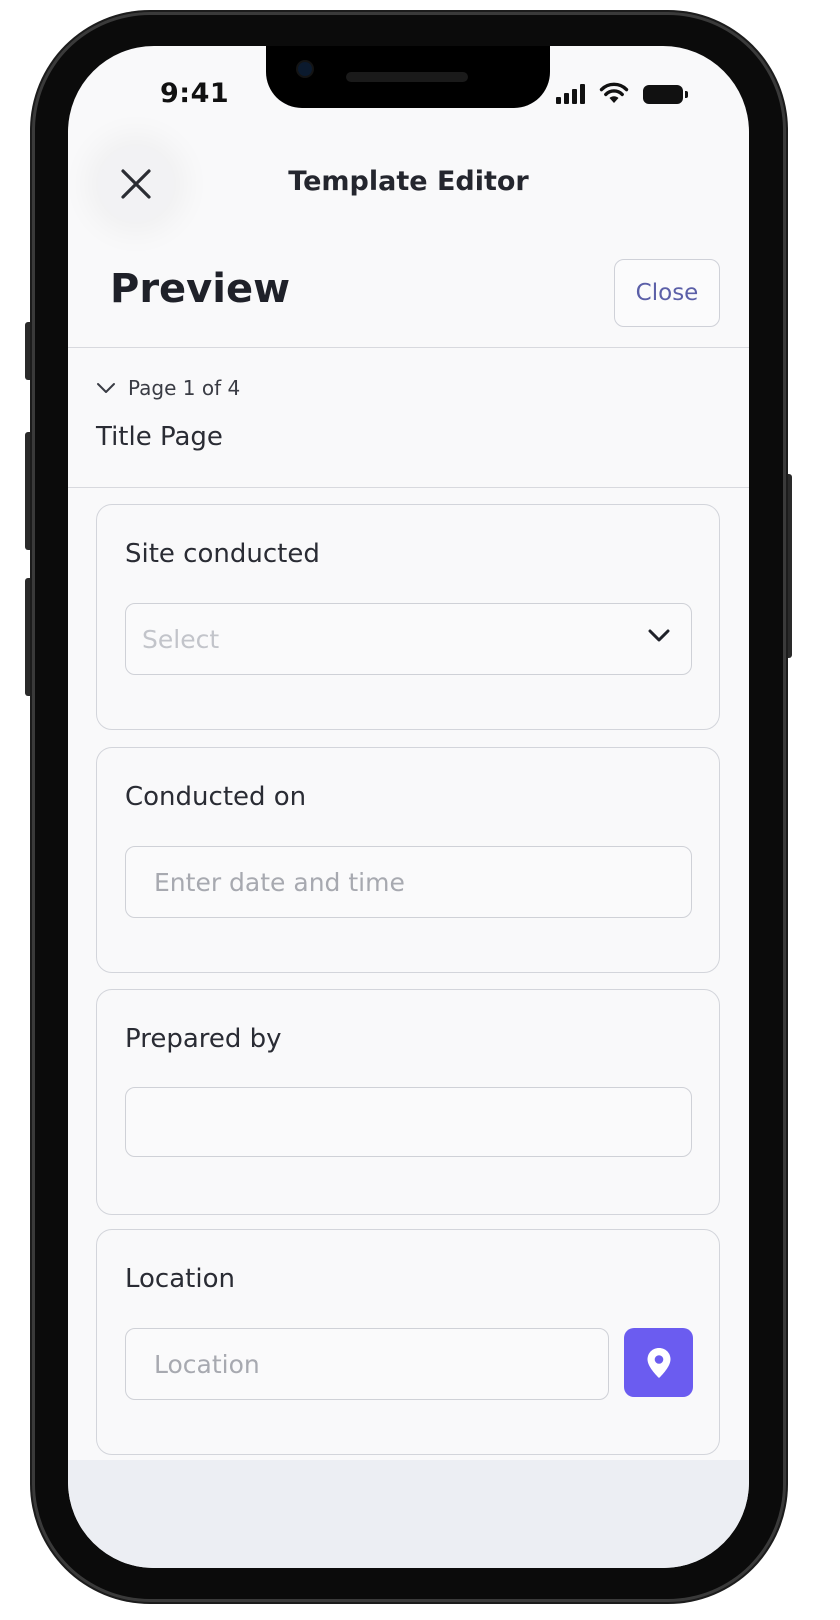 This screenshot has width=840, height=1620. Describe the element at coordinates (367, 1364) in the screenshot. I see `location-input: Location` at that location.